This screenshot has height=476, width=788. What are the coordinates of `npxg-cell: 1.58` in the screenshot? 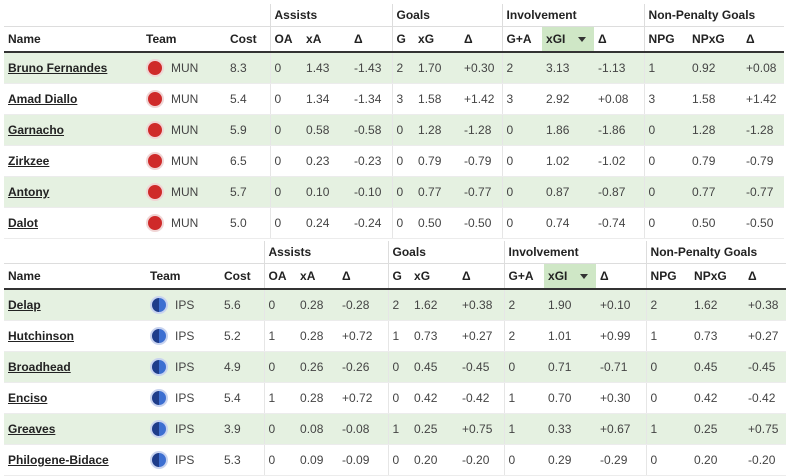 It's located at (715, 99).